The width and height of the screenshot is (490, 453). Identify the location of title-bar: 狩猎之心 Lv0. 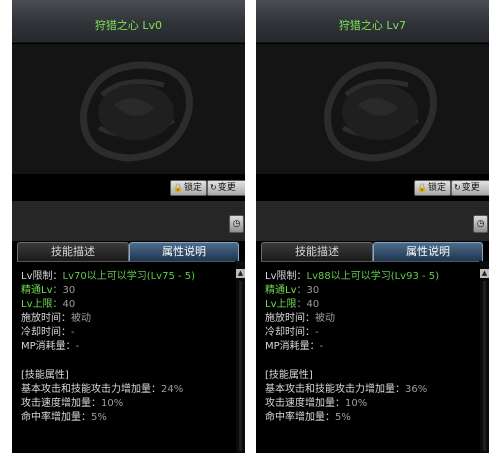
(128, 21).